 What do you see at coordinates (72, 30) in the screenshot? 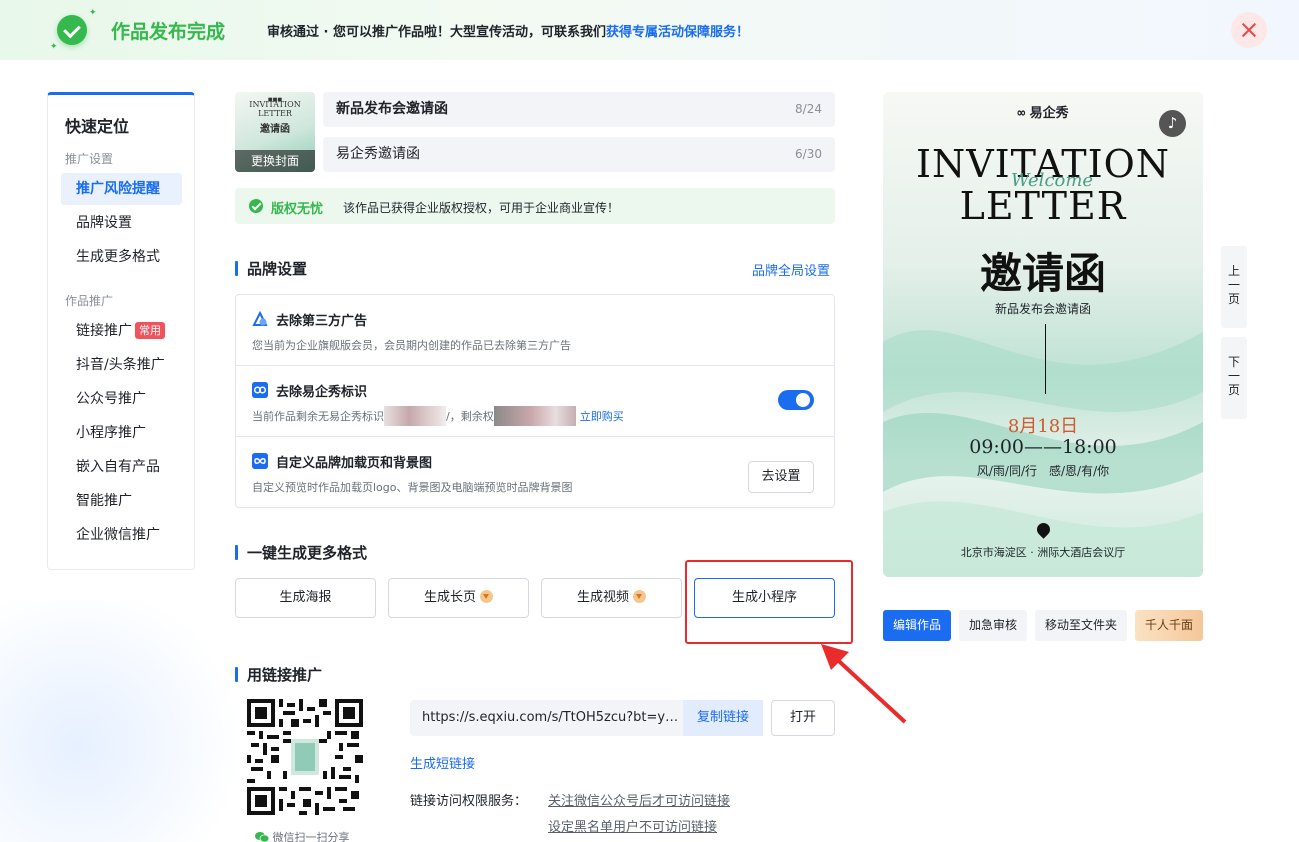
I see `success-check-icon` at bounding box center [72, 30].